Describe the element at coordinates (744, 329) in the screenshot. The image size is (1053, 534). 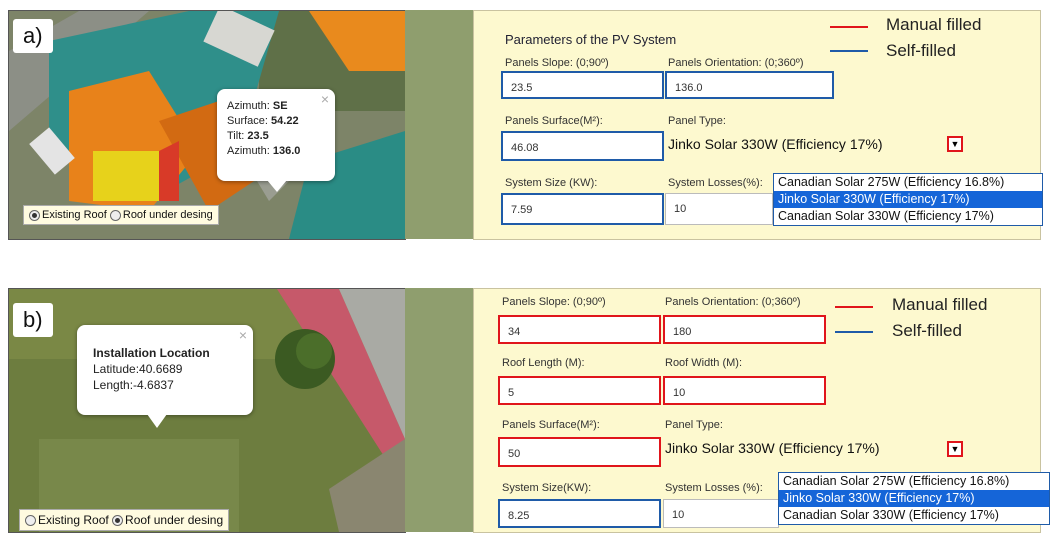
I see `orientation-input: 180` at that location.